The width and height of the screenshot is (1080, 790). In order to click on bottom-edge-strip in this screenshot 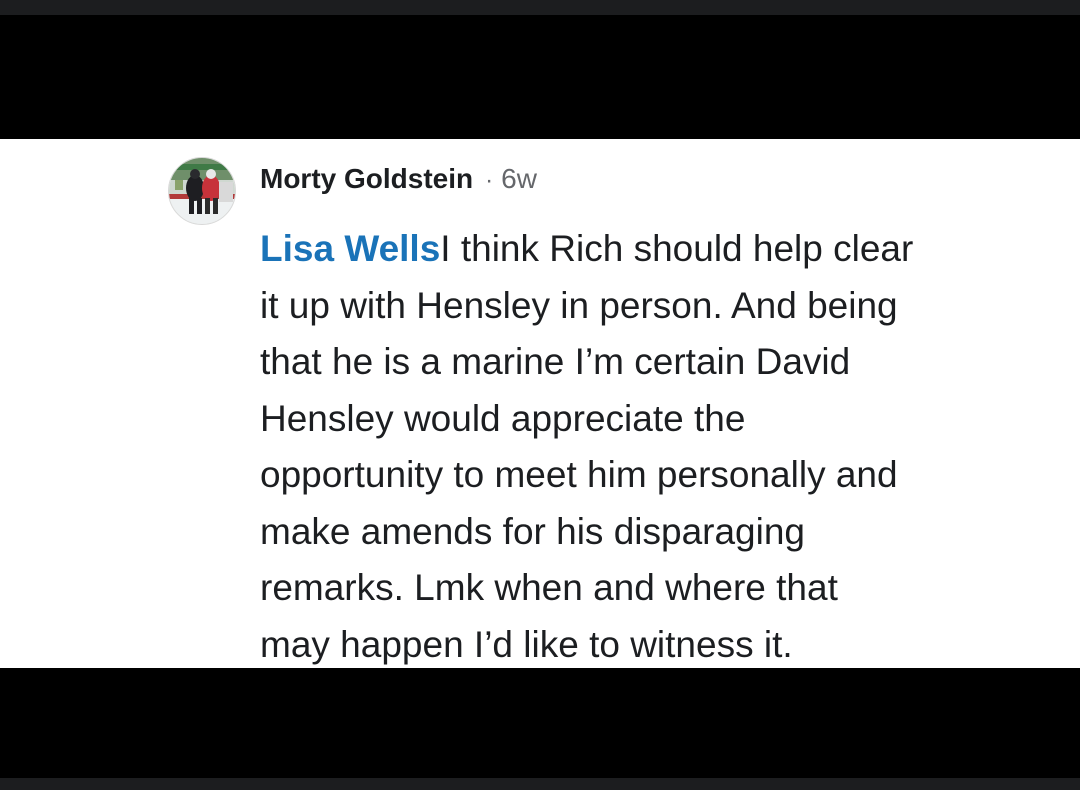, I will do `click(540, 784)`.